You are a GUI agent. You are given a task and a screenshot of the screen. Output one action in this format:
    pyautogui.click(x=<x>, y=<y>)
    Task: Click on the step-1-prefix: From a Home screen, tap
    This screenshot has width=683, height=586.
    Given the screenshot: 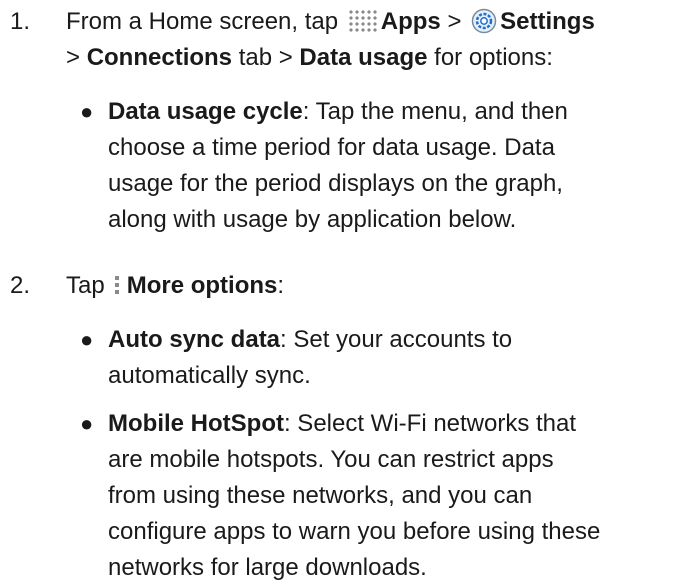 What is the action you would take?
    pyautogui.click(x=202, y=21)
    